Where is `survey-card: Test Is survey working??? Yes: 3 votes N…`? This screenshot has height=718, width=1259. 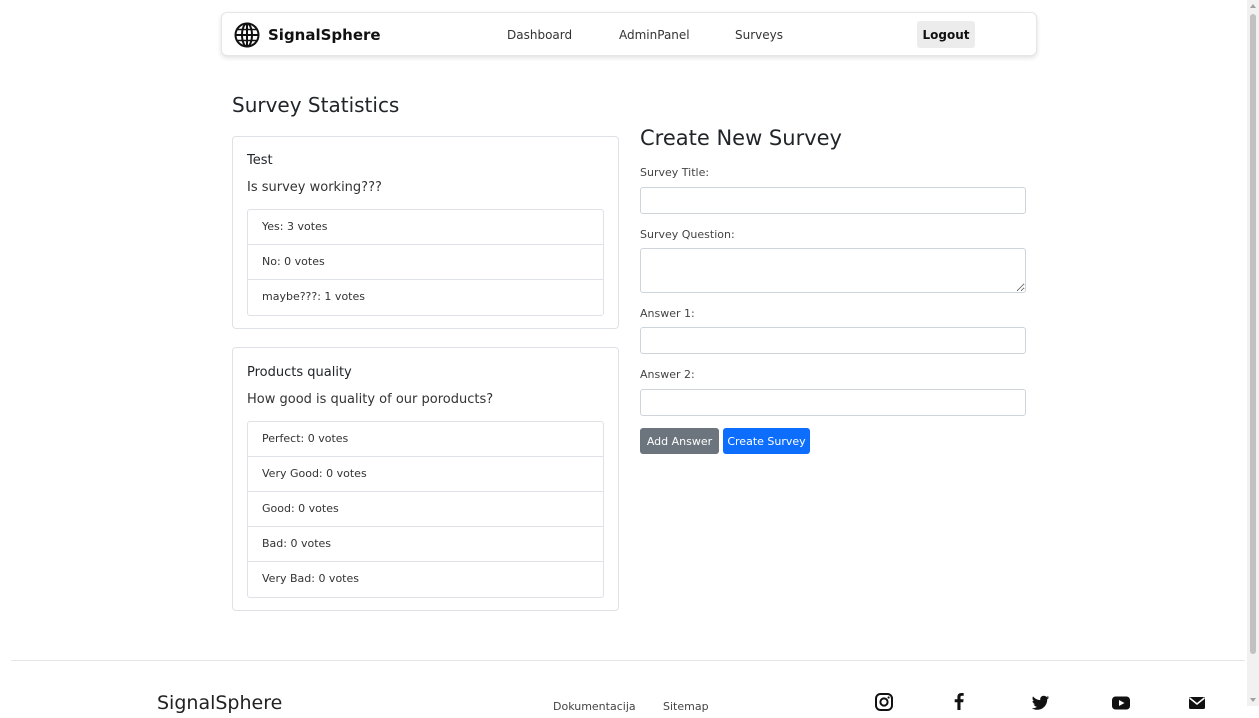 survey-card: Test Is survey working??? Yes: 3 votes N… is located at coordinates (425, 232).